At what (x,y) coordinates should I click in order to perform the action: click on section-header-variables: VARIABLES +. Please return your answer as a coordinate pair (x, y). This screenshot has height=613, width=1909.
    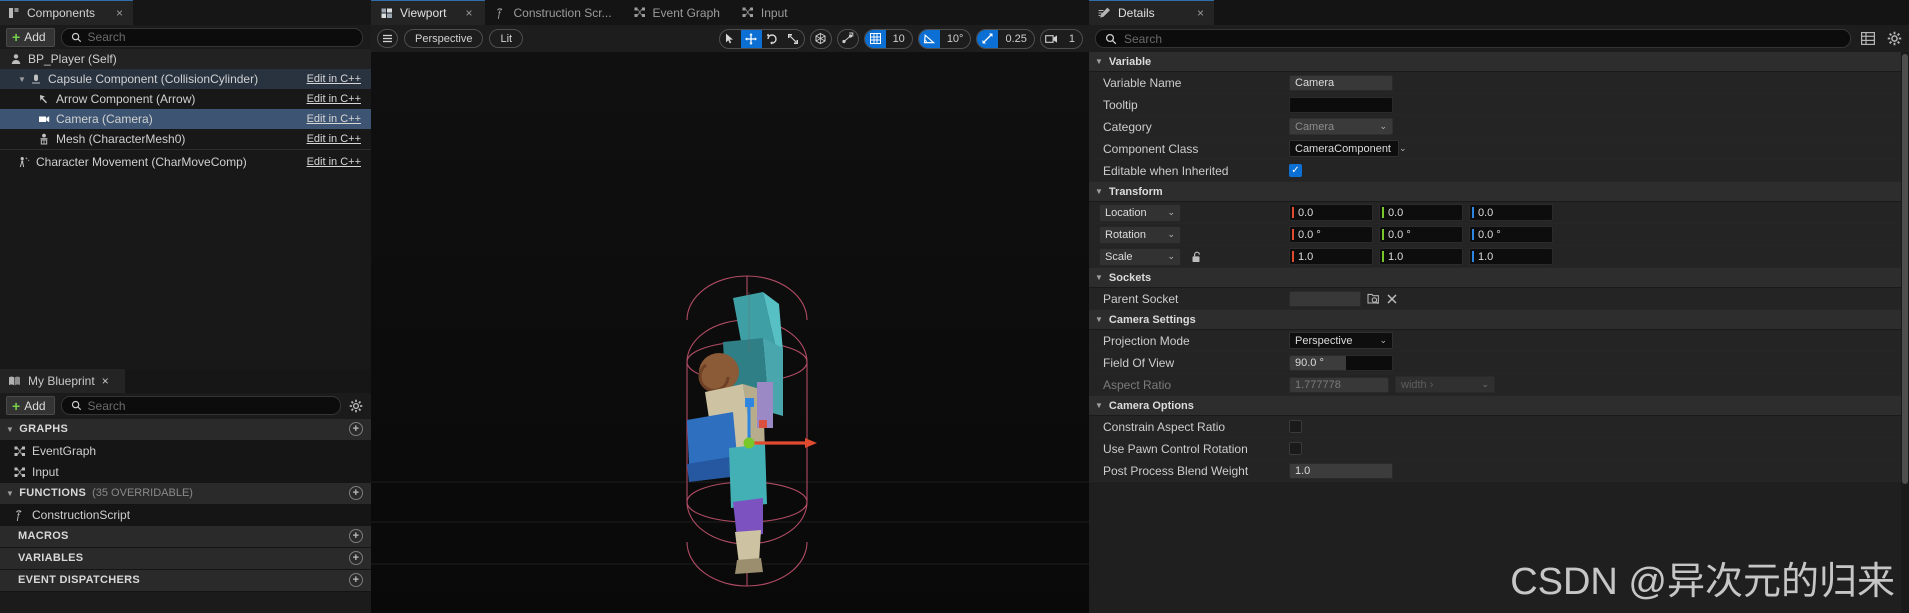
    Looking at the image, I should click on (185, 558).